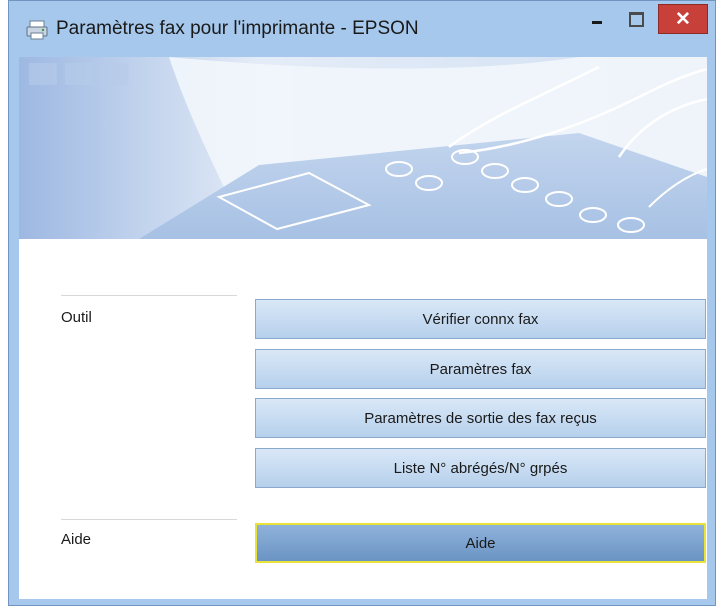  What do you see at coordinates (597, 19) in the screenshot?
I see `minimize-icon` at bounding box center [597, 19].